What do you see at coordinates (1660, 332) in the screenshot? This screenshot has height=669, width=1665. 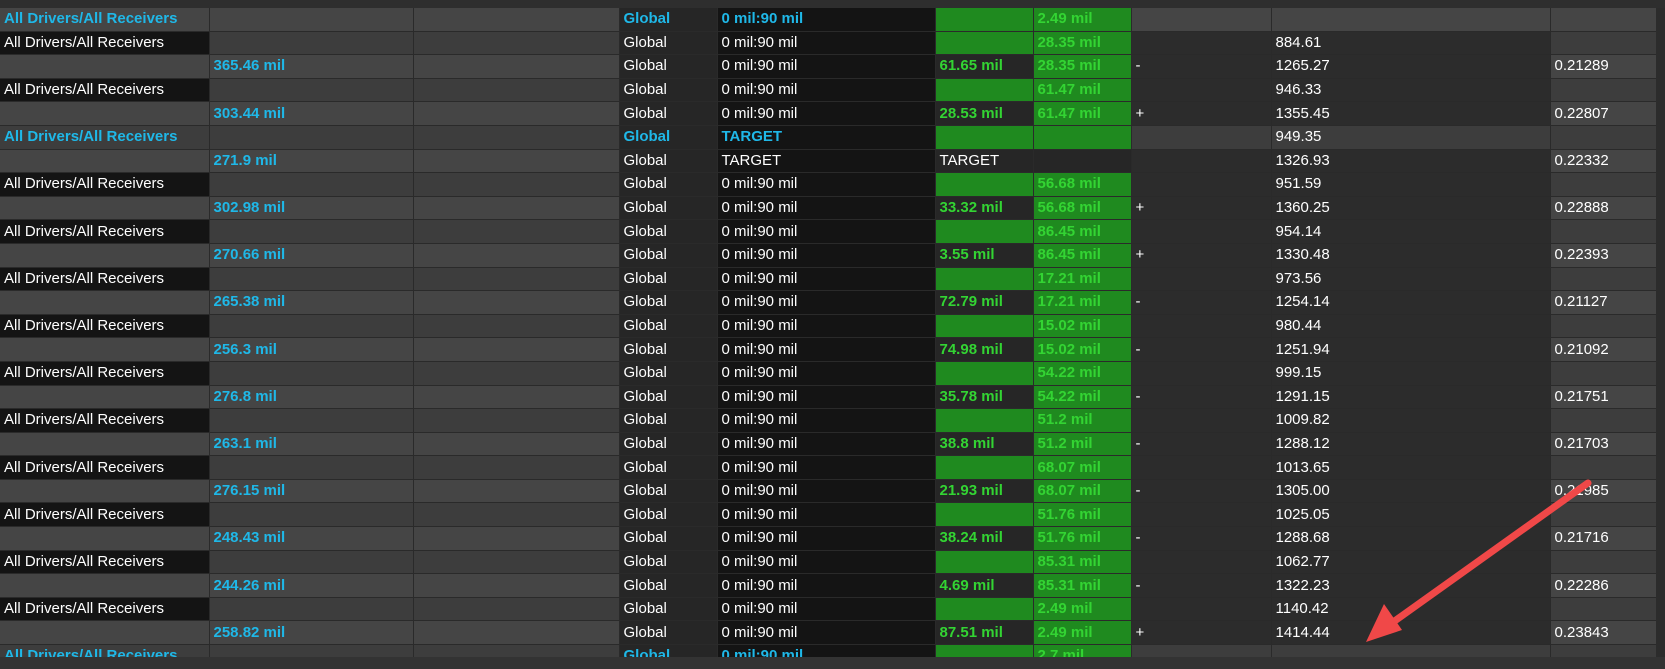 I see `vertical-scrollbar` at bounding box center [1660, 332].